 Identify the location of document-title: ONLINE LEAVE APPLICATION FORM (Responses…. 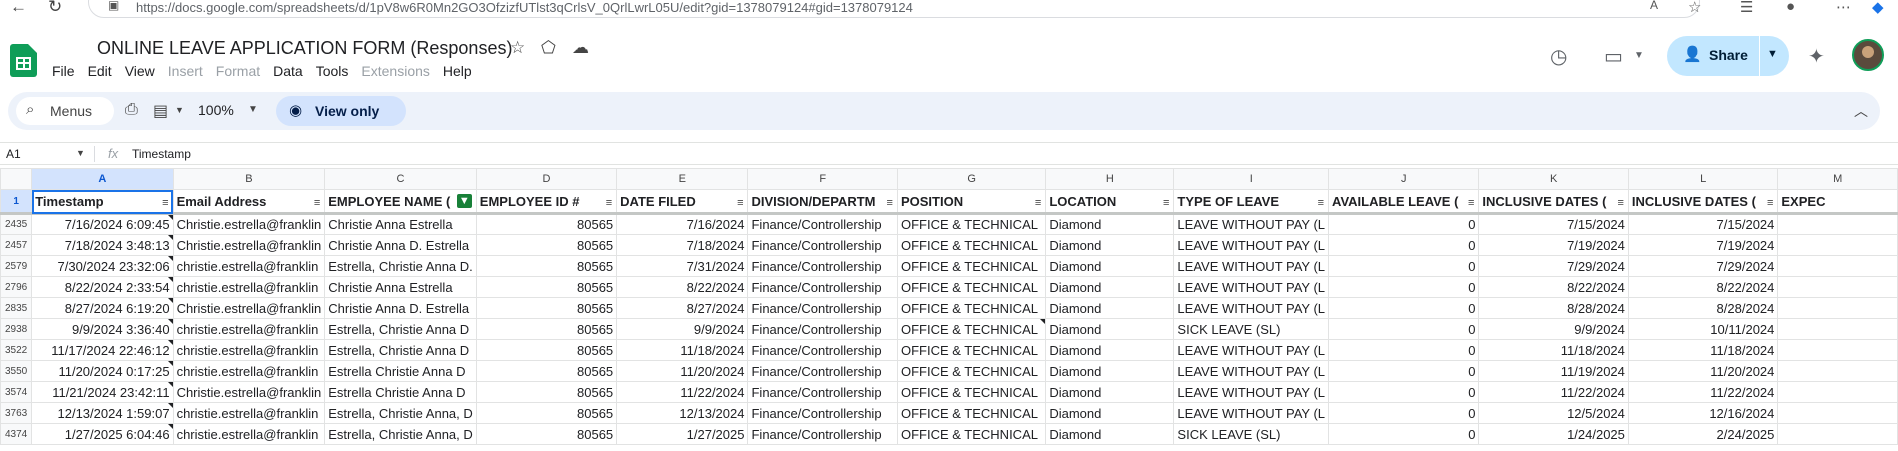
(304, 48).